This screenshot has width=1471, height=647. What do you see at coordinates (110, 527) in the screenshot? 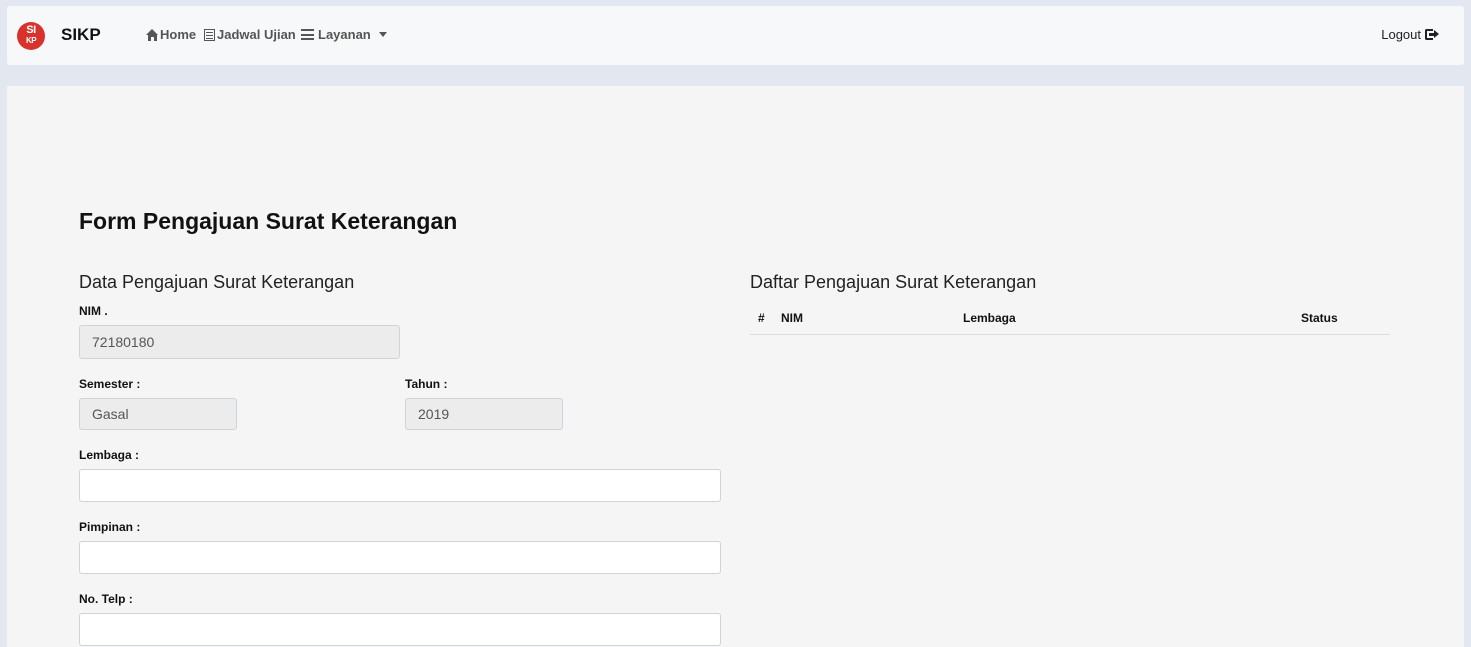
I see `pimpinan-label: Pimpinan :` at bounding box center [110, 527].